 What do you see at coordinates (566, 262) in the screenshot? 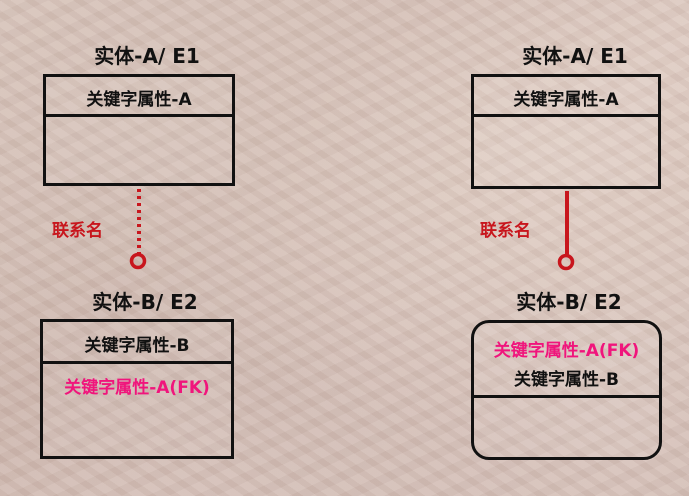
I see `right-connector-end-circle` at bounding box center [566, 262].